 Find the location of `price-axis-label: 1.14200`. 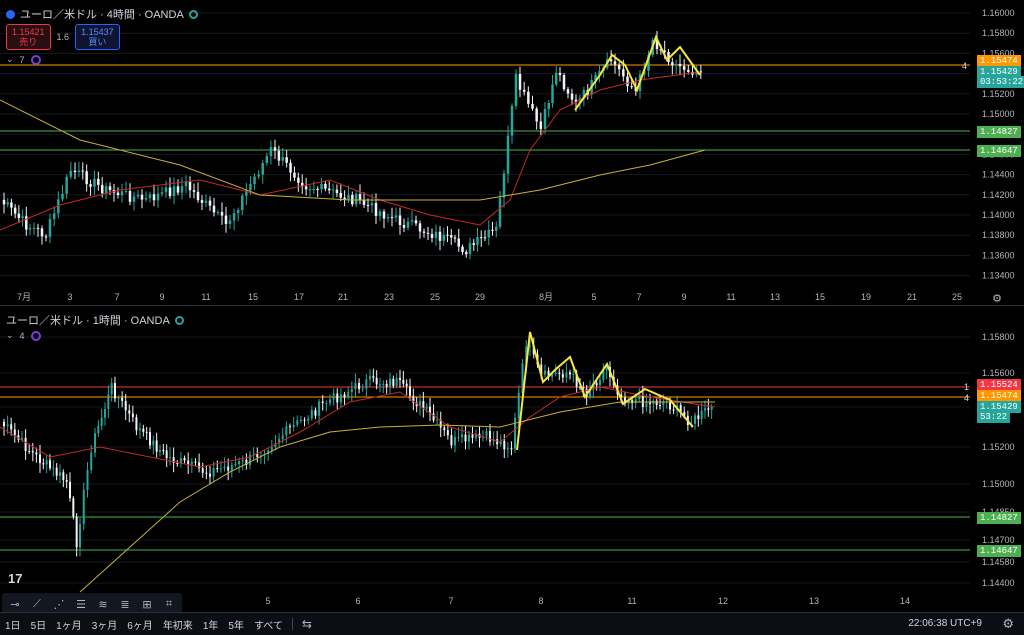

price-axis-label: 1.14200 is located at coordinates (998, 195).